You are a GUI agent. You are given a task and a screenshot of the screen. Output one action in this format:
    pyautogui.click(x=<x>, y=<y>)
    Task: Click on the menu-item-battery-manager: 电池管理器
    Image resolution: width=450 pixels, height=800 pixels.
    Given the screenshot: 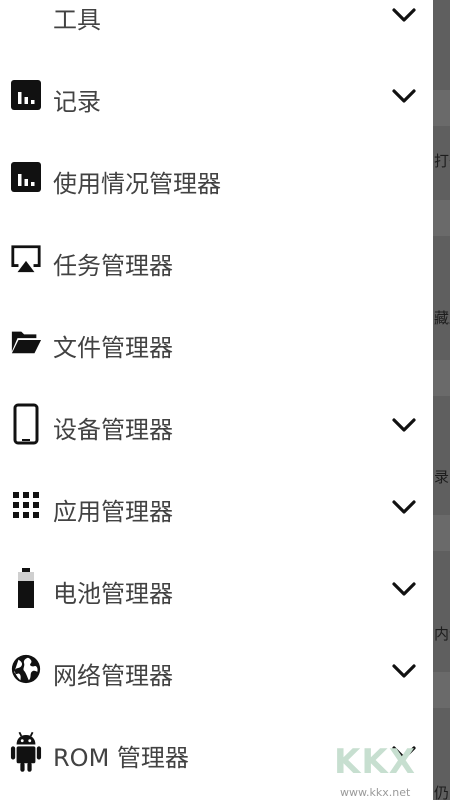 What is the action you would take?
    pyautogui.click(x=216, y=588)
    